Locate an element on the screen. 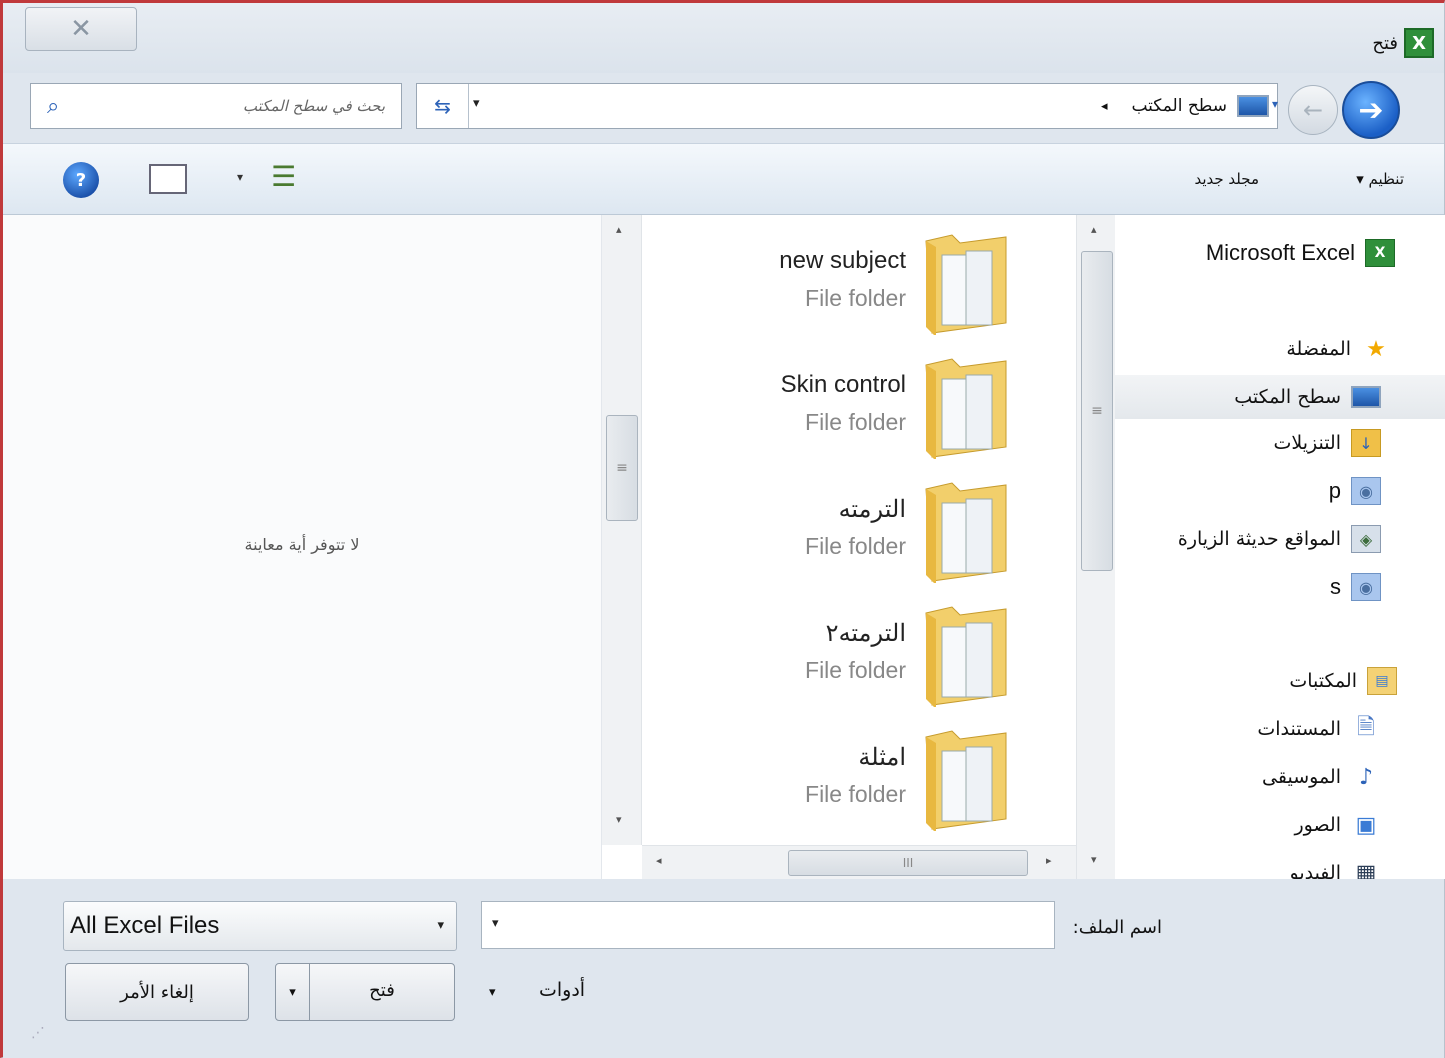 The image size is (1445, 1058). close-icon: ✕ is located at coordinates (81, 29).